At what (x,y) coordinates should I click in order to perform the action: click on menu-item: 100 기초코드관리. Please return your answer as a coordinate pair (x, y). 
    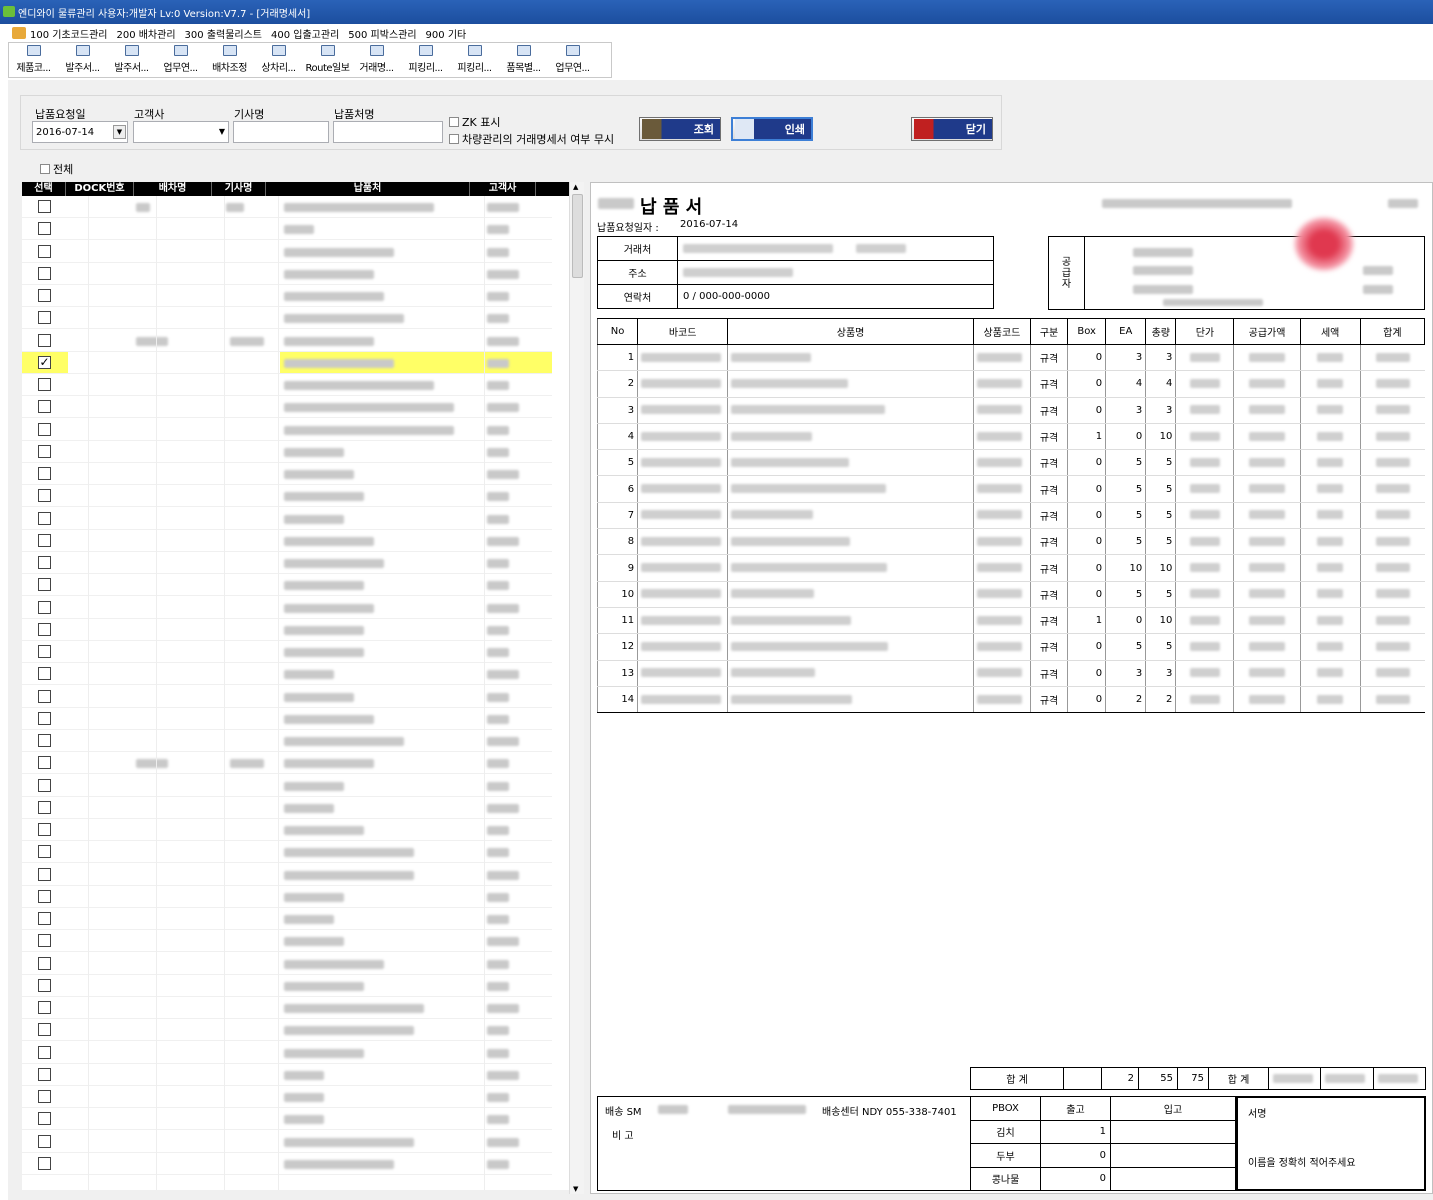
    Looking at the image, I should click on (68, 33).